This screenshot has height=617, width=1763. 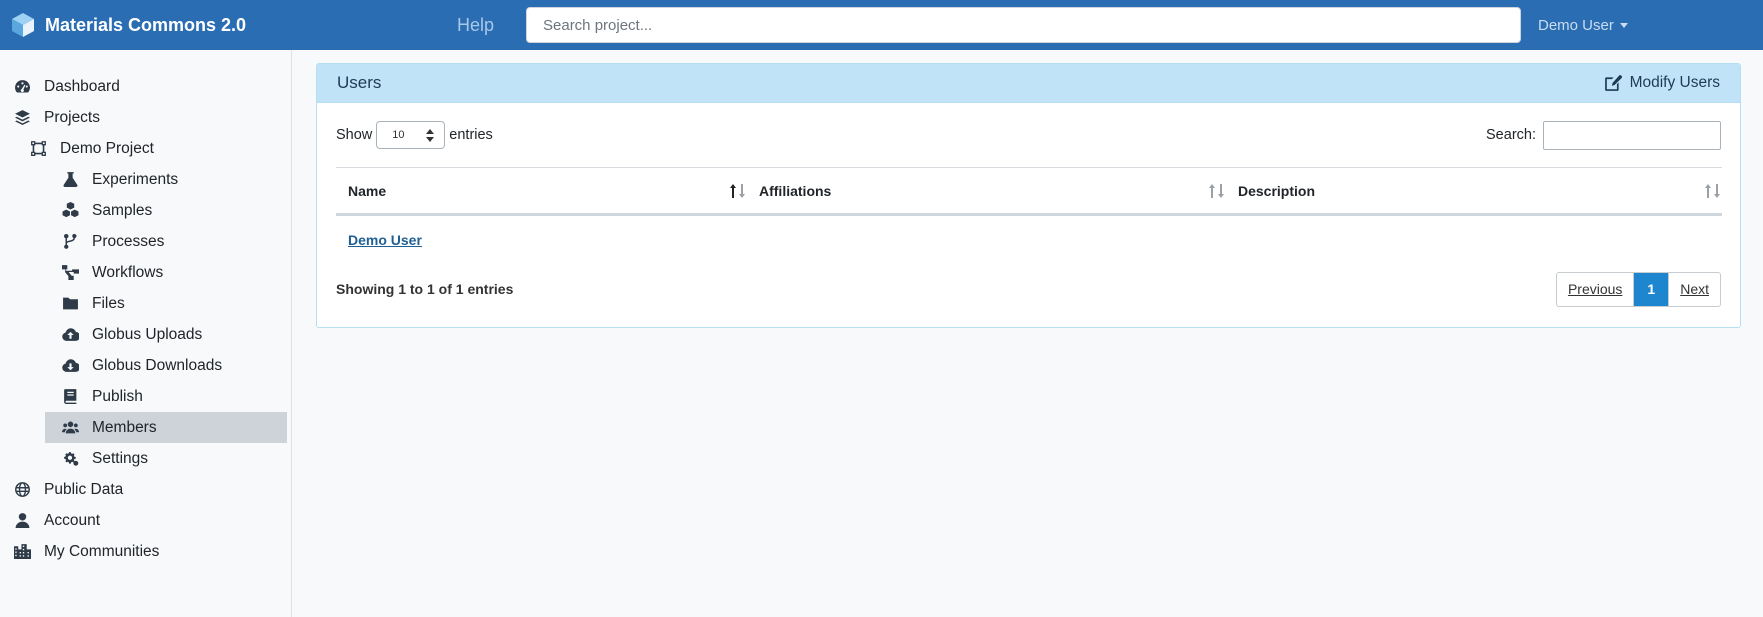 What do you see at coordinates (70, 242) in the screenshot?
I see `code-branch-icon` at bounding box center [70, 242].